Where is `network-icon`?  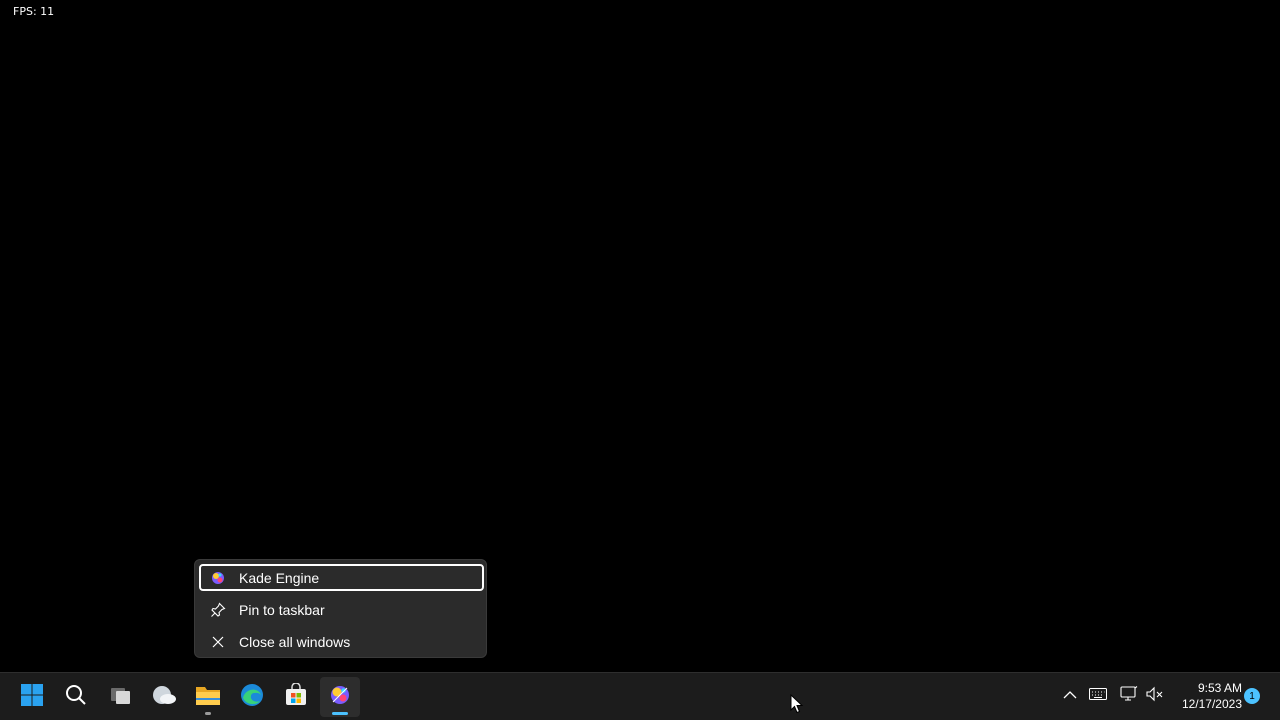 network-icon is located at coordinates (1129, 696).